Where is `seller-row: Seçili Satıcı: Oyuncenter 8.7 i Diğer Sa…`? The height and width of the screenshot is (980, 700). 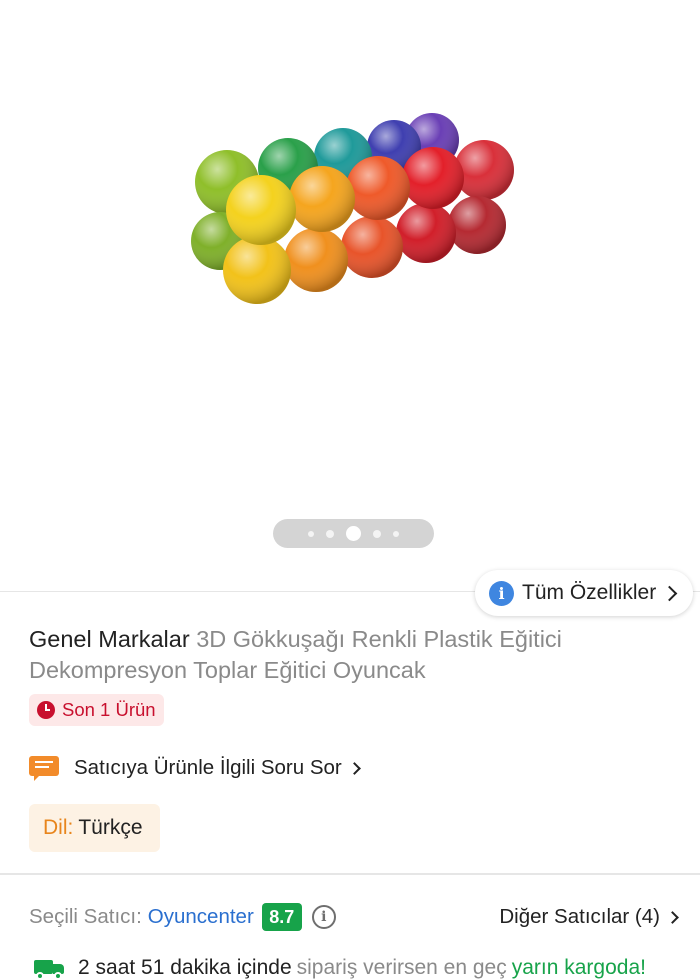
seller-row: Seçili Satıcı: Oyuncenter 8.7 i Diğer Sa… is located at coordinates (354, 917).